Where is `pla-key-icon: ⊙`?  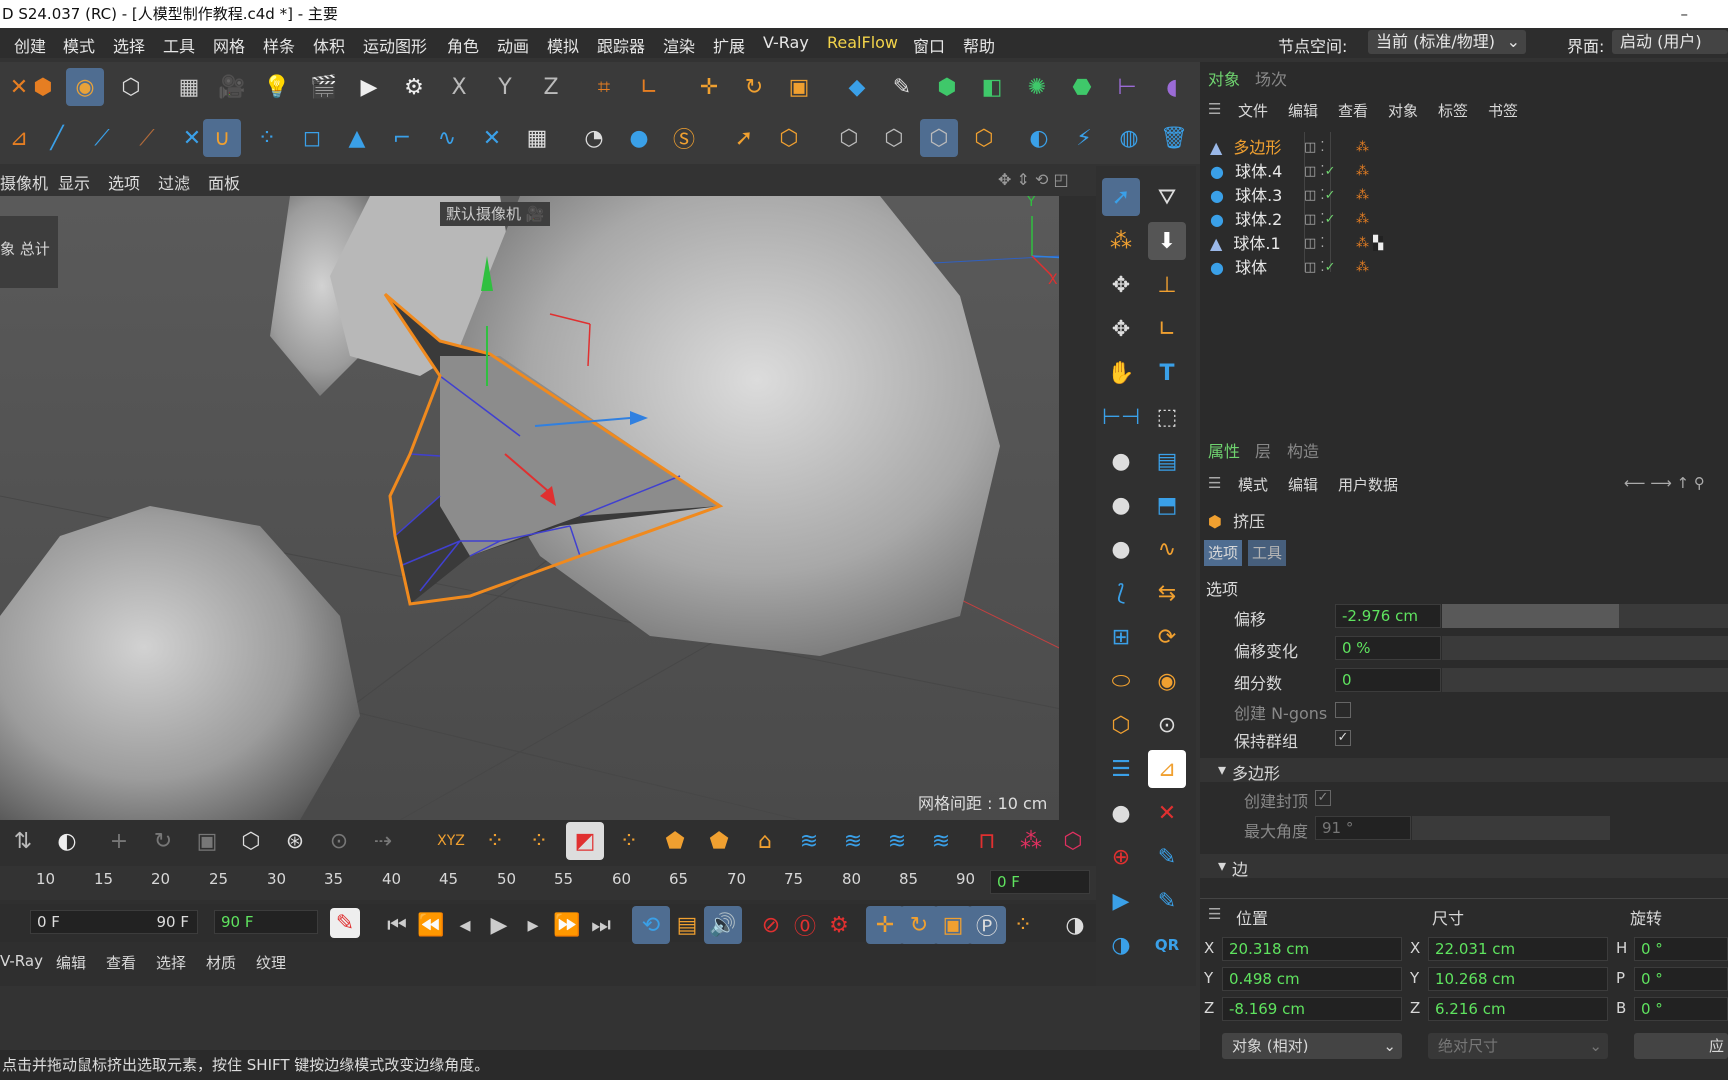 pla-key-icon: ⊙ is located at coordinates (339, 841).